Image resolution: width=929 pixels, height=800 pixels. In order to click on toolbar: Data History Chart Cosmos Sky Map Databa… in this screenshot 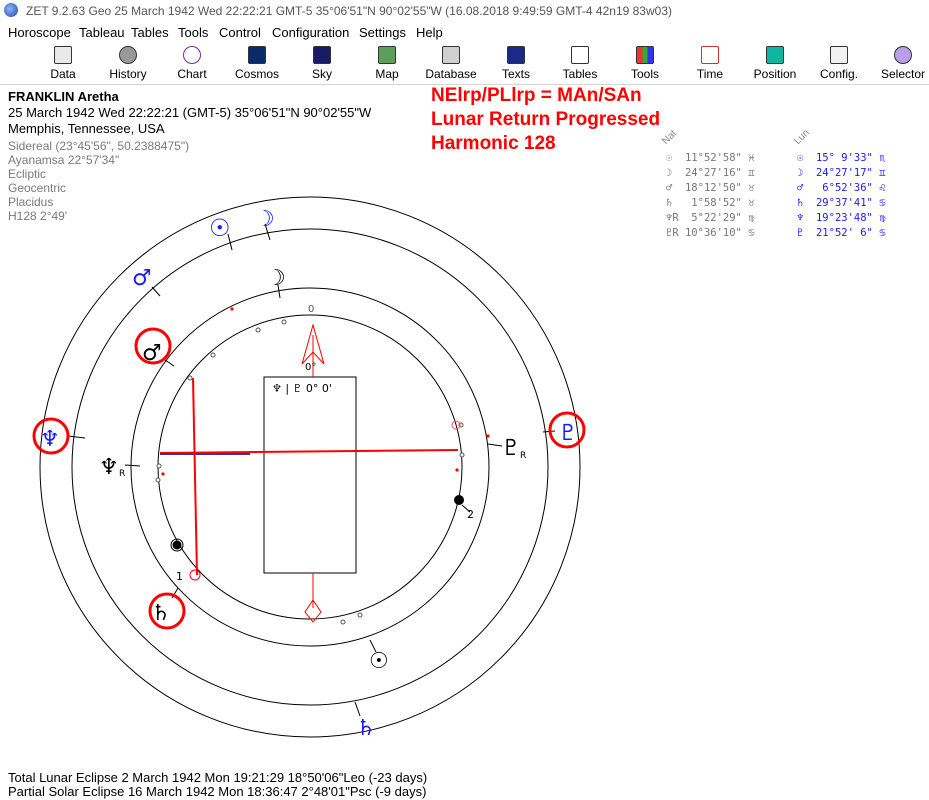, I will do `click(464, 64)`.